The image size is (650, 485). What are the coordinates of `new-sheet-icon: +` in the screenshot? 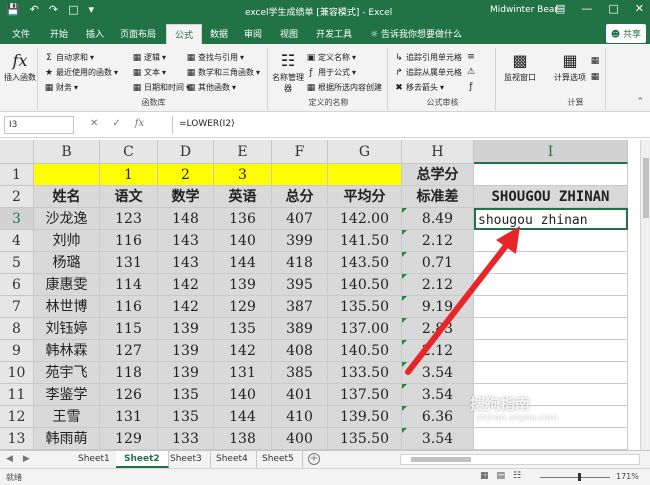 It's located at (314, 459).